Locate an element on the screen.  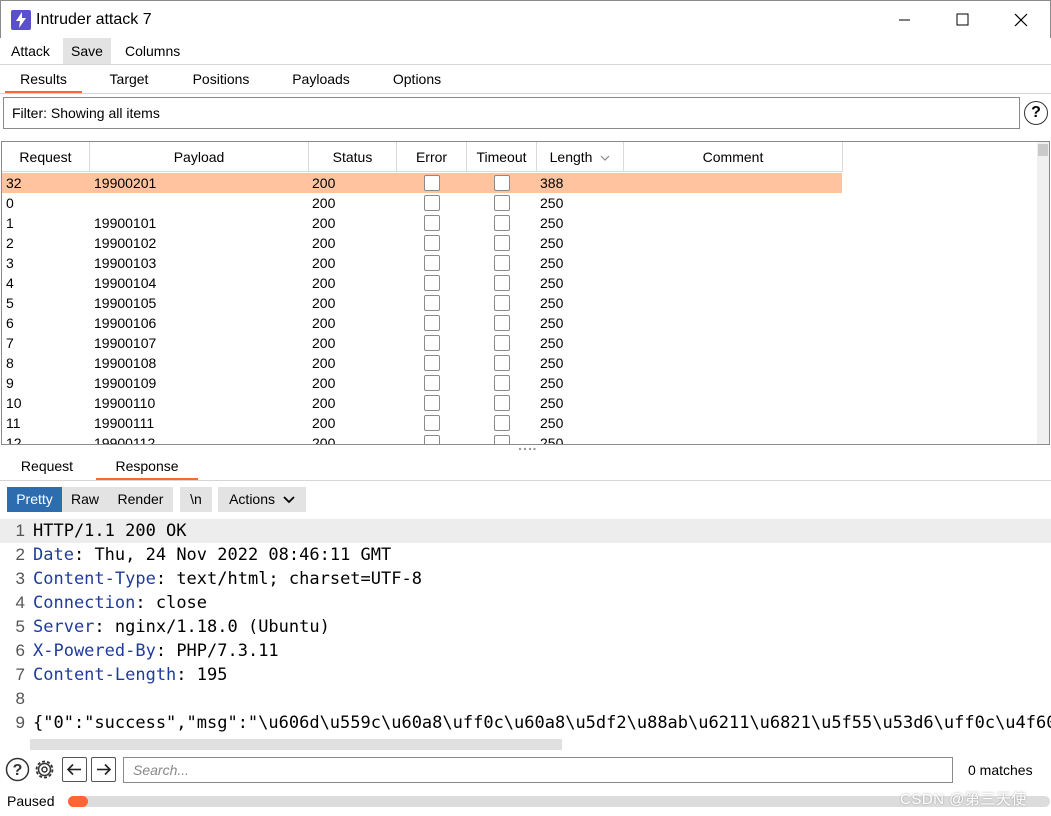
maximize-button is located at coordinates (963, 20).